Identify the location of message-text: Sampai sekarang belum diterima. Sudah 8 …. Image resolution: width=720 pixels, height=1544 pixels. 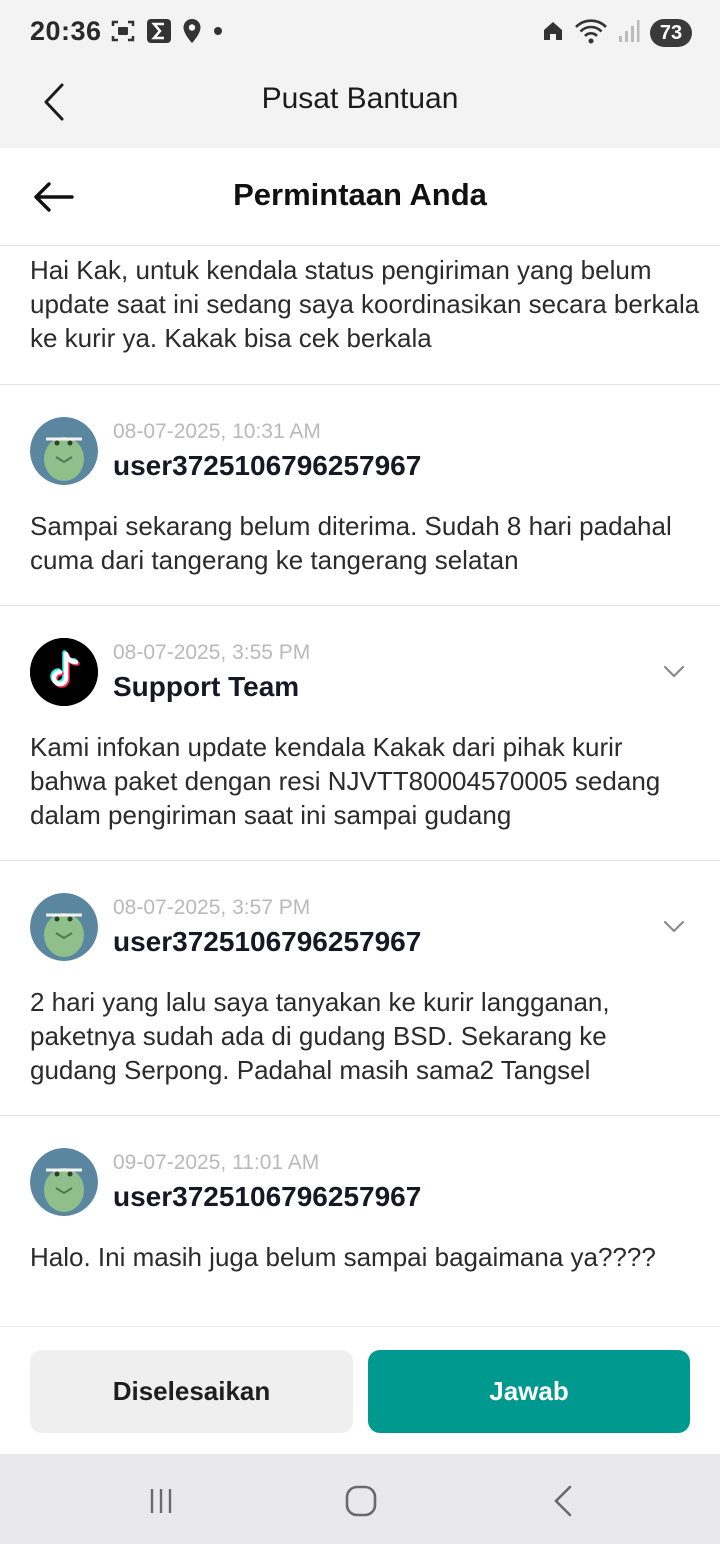
(351, 543).